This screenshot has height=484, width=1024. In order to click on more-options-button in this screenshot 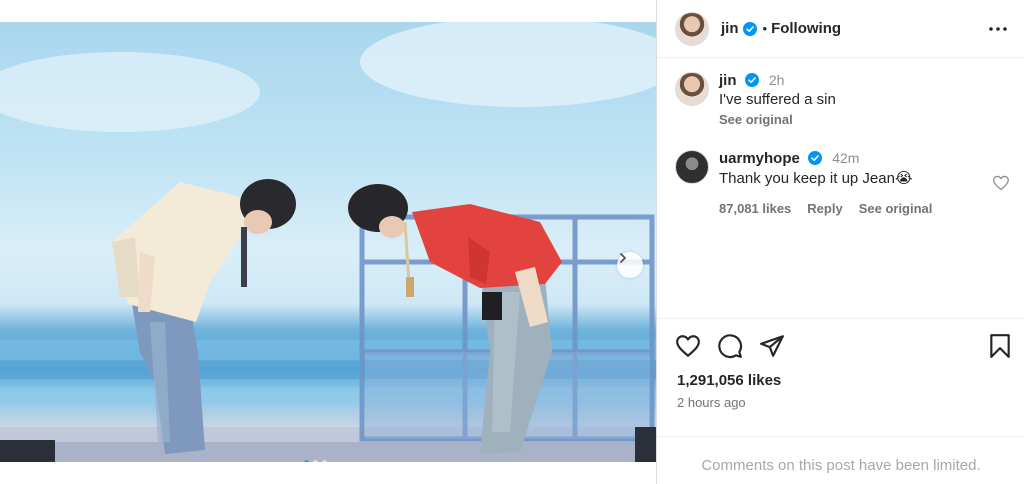, I will do `click(998, 29)`.